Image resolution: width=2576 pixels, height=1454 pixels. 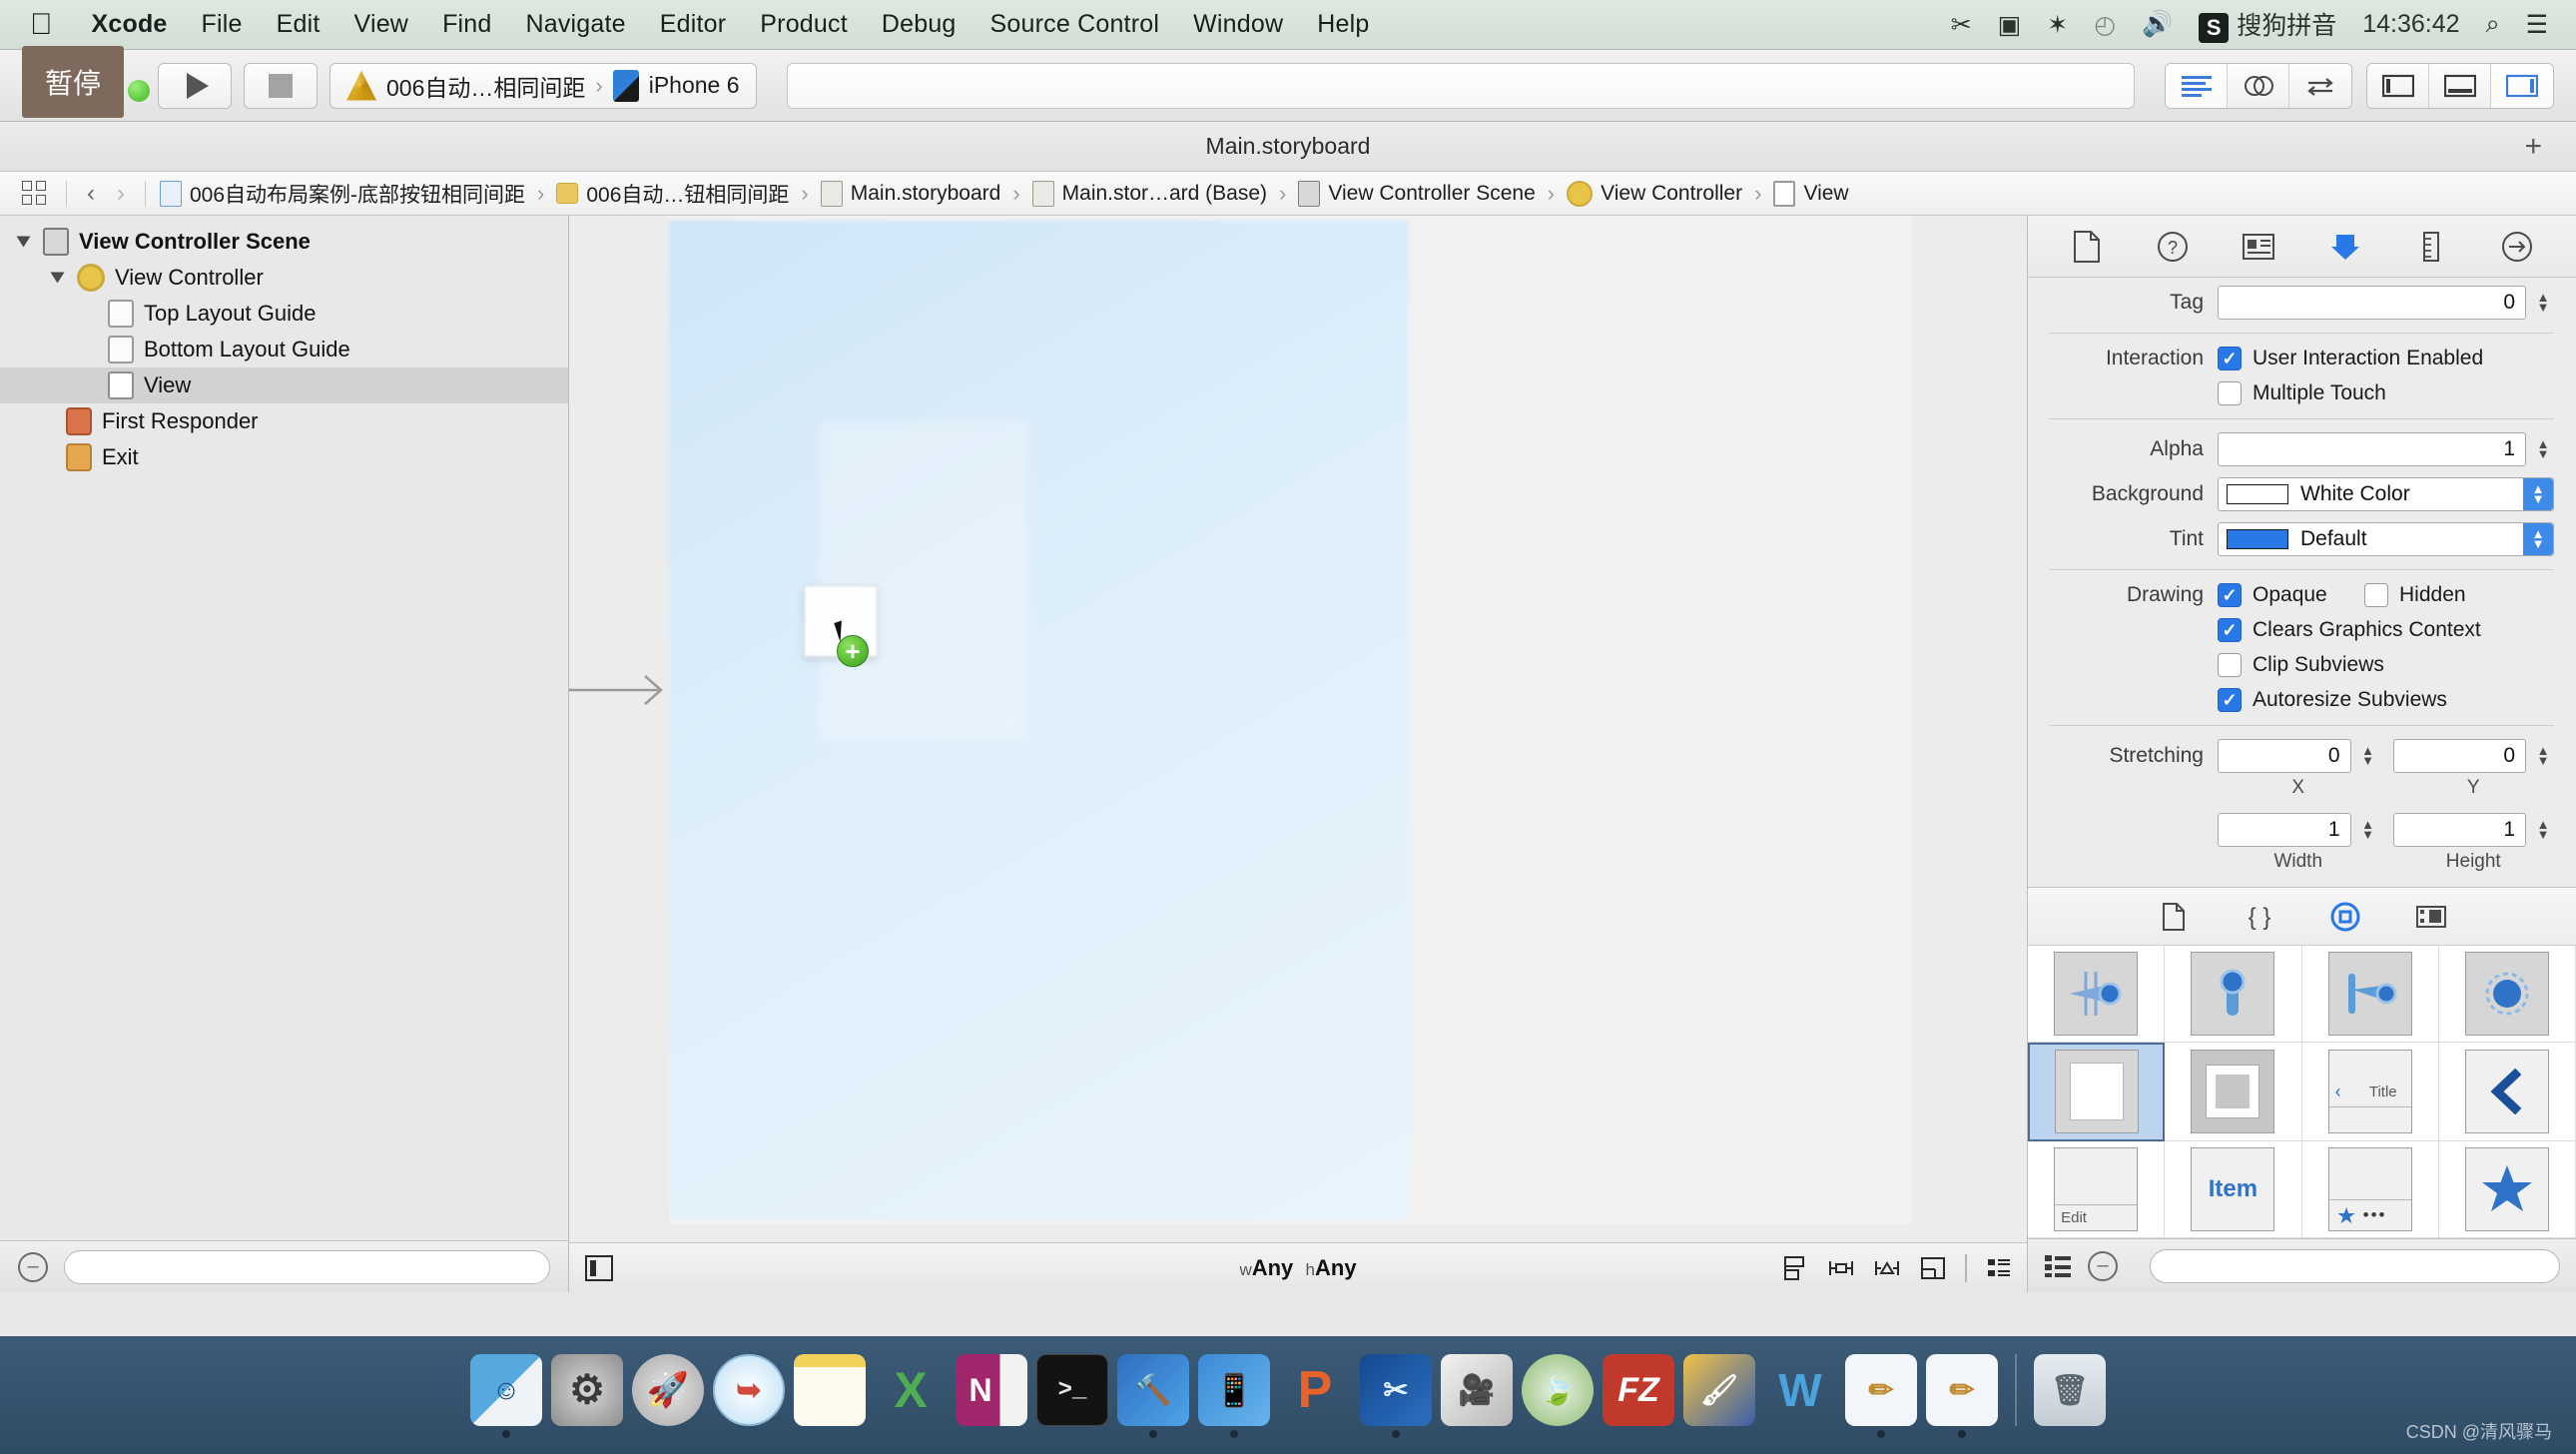 I want to click on menu-item-debug: Debug, so click(x=919, y=24).